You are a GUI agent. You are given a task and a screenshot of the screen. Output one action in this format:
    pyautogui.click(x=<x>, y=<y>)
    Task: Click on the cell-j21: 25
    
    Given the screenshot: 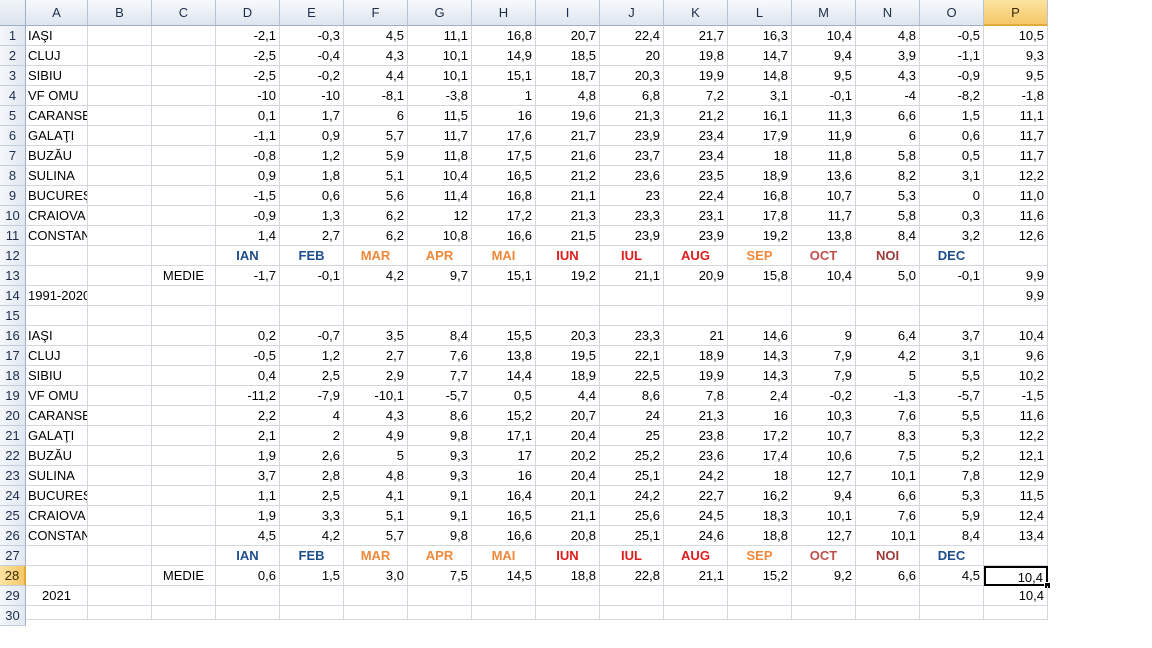 What is the action you would take?
    pyautogui.click(x=632, y=436)
    